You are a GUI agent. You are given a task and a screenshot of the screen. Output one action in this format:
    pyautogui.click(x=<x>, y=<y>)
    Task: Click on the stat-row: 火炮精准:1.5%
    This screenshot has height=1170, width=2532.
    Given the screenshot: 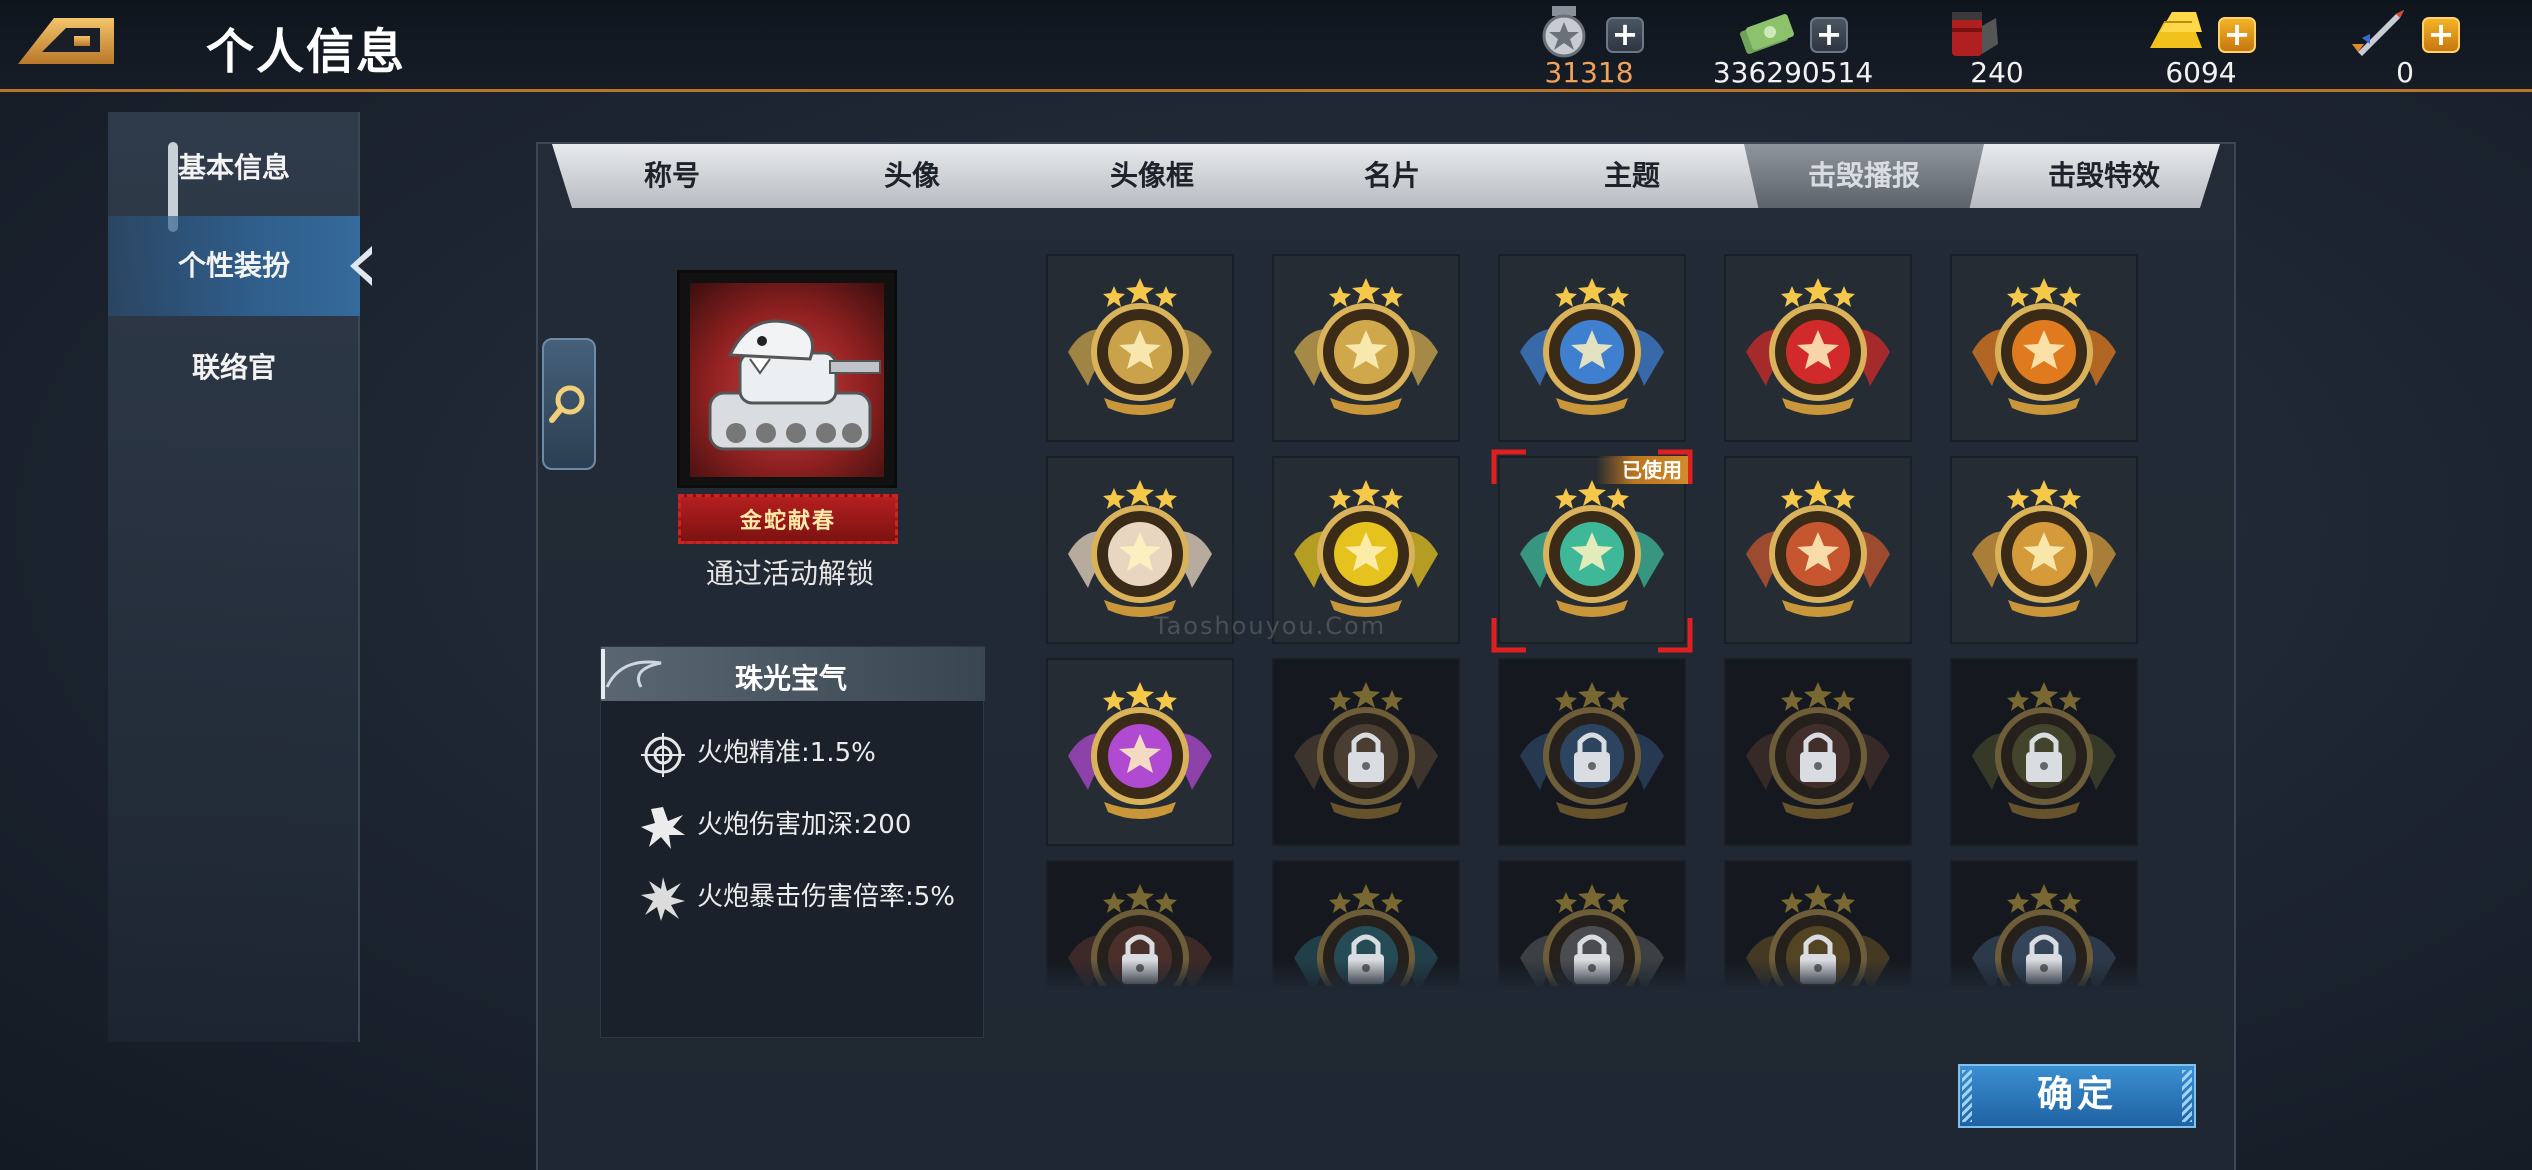 What is the action you would take?
    pyautogui.click(x=811, y=753)
    